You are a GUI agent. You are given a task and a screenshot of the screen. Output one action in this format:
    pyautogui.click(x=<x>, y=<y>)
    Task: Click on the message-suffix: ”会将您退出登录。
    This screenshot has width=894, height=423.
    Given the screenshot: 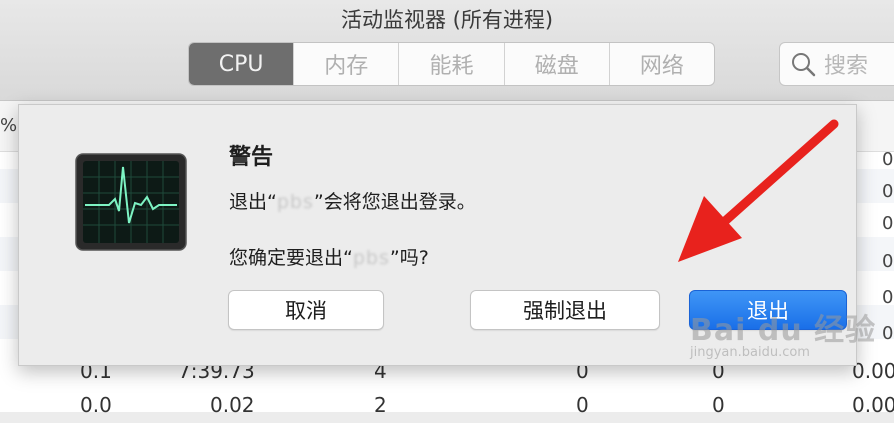 What is the action you would take?
    pyautogui.click(x=394, y=202)
    